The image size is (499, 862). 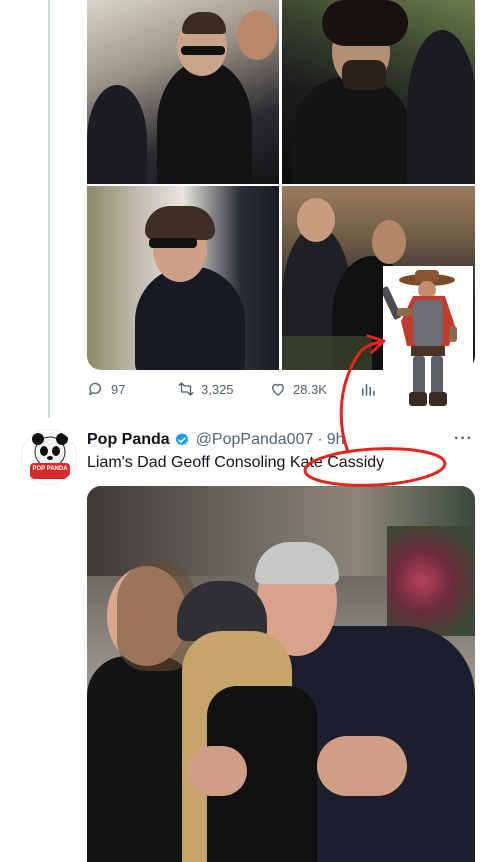 I want to click on like-action: 28.3K, so click(x=298, y=389).